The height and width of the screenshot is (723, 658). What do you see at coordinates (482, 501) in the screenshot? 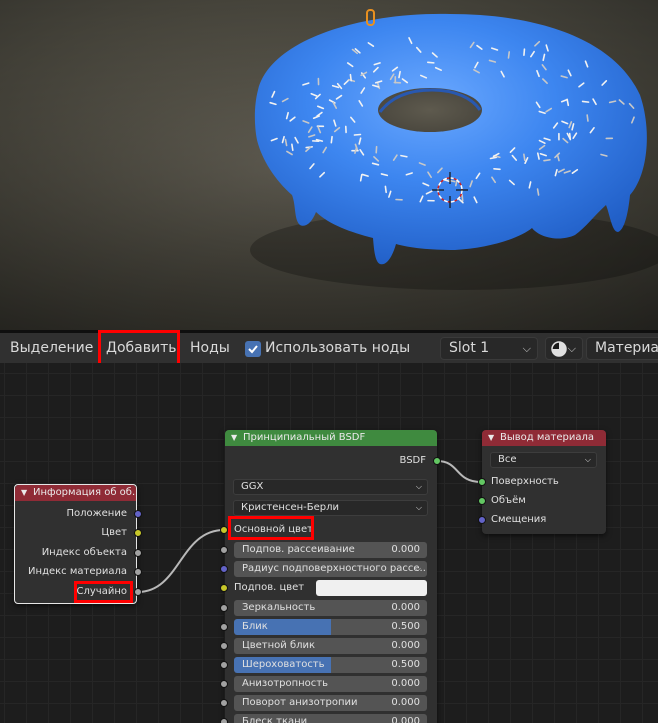
I see `socket-volume` at bounding box center [482, 501].